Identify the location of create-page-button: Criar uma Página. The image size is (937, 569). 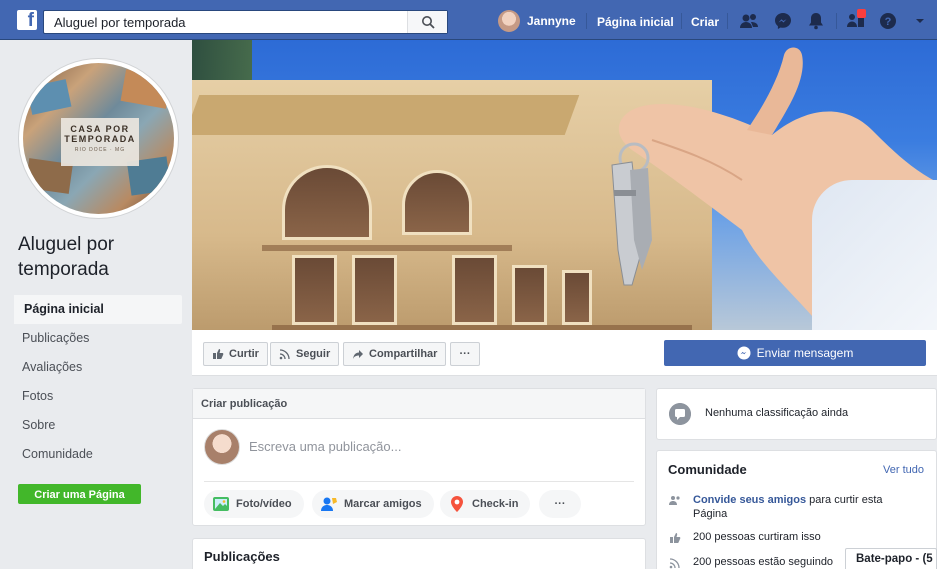
(79, 494).